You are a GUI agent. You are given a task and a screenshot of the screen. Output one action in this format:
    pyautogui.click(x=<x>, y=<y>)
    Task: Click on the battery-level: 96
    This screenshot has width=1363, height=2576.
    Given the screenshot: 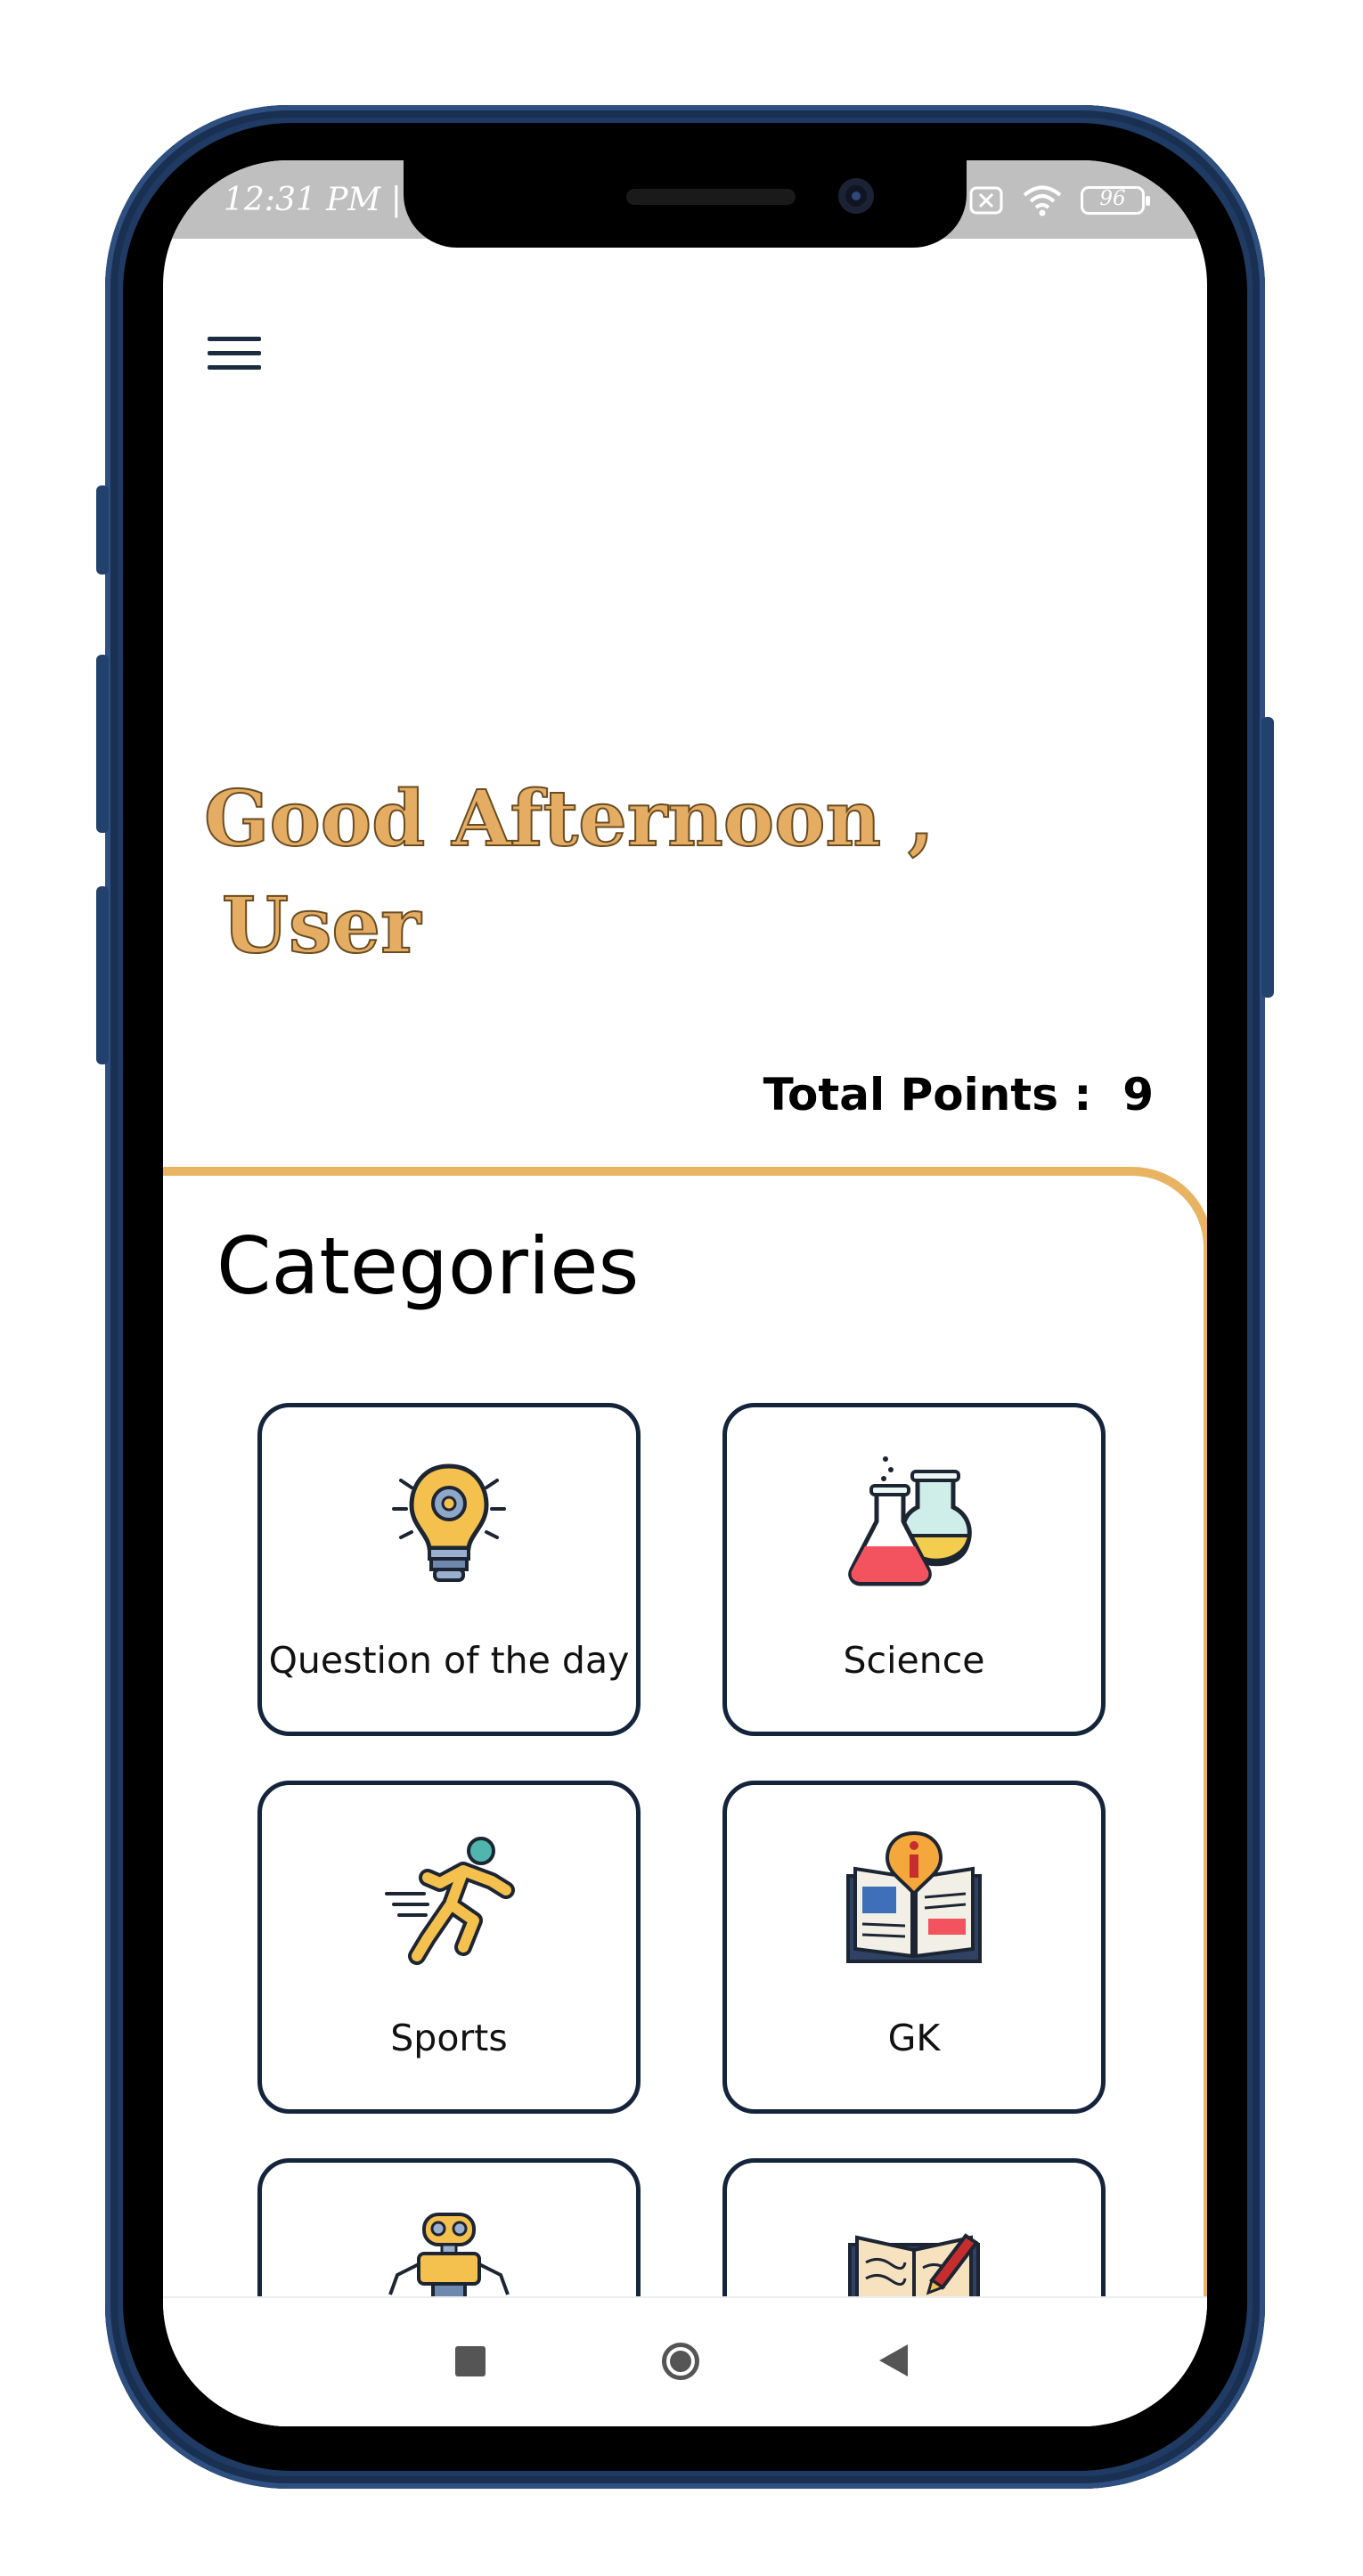 What is the action you would take?
    pyautogui.click(x=1112, y=198)
    